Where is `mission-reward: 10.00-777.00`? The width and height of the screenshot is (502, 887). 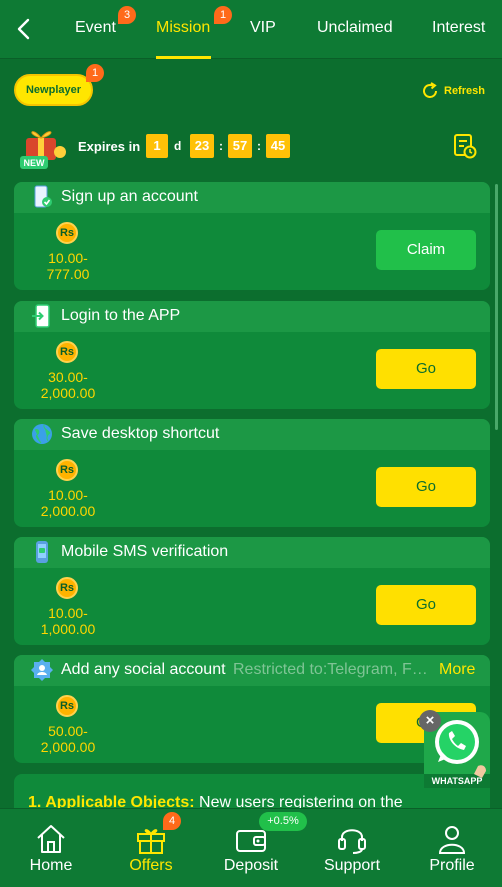 mission-reward: 10.00-777.00 is located at coordinates (68, 266).